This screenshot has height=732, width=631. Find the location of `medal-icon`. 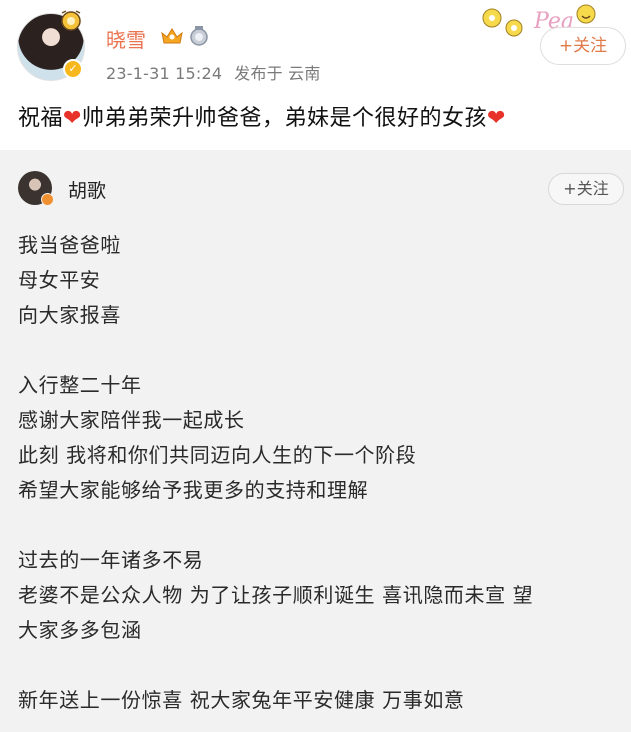

medal-icon is located at coordinates (199, 36).